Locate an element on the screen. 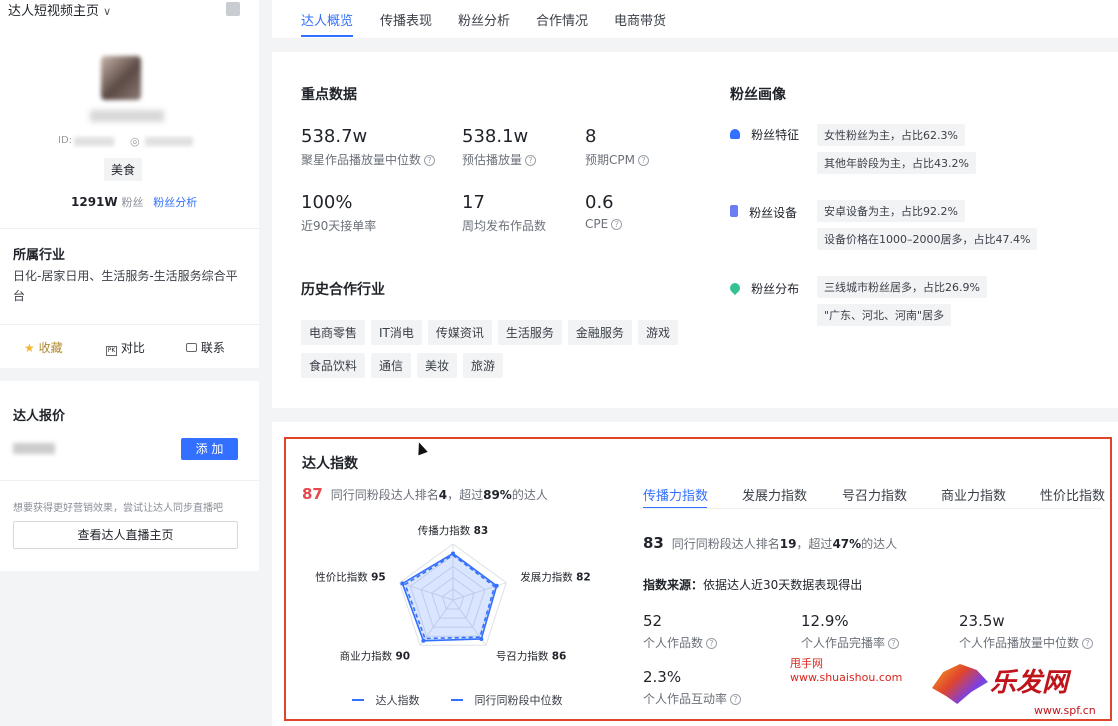 The width and height of the screenshot is (1118, 726). fans-label: 粉丝 is located at coordinates (132, 202).